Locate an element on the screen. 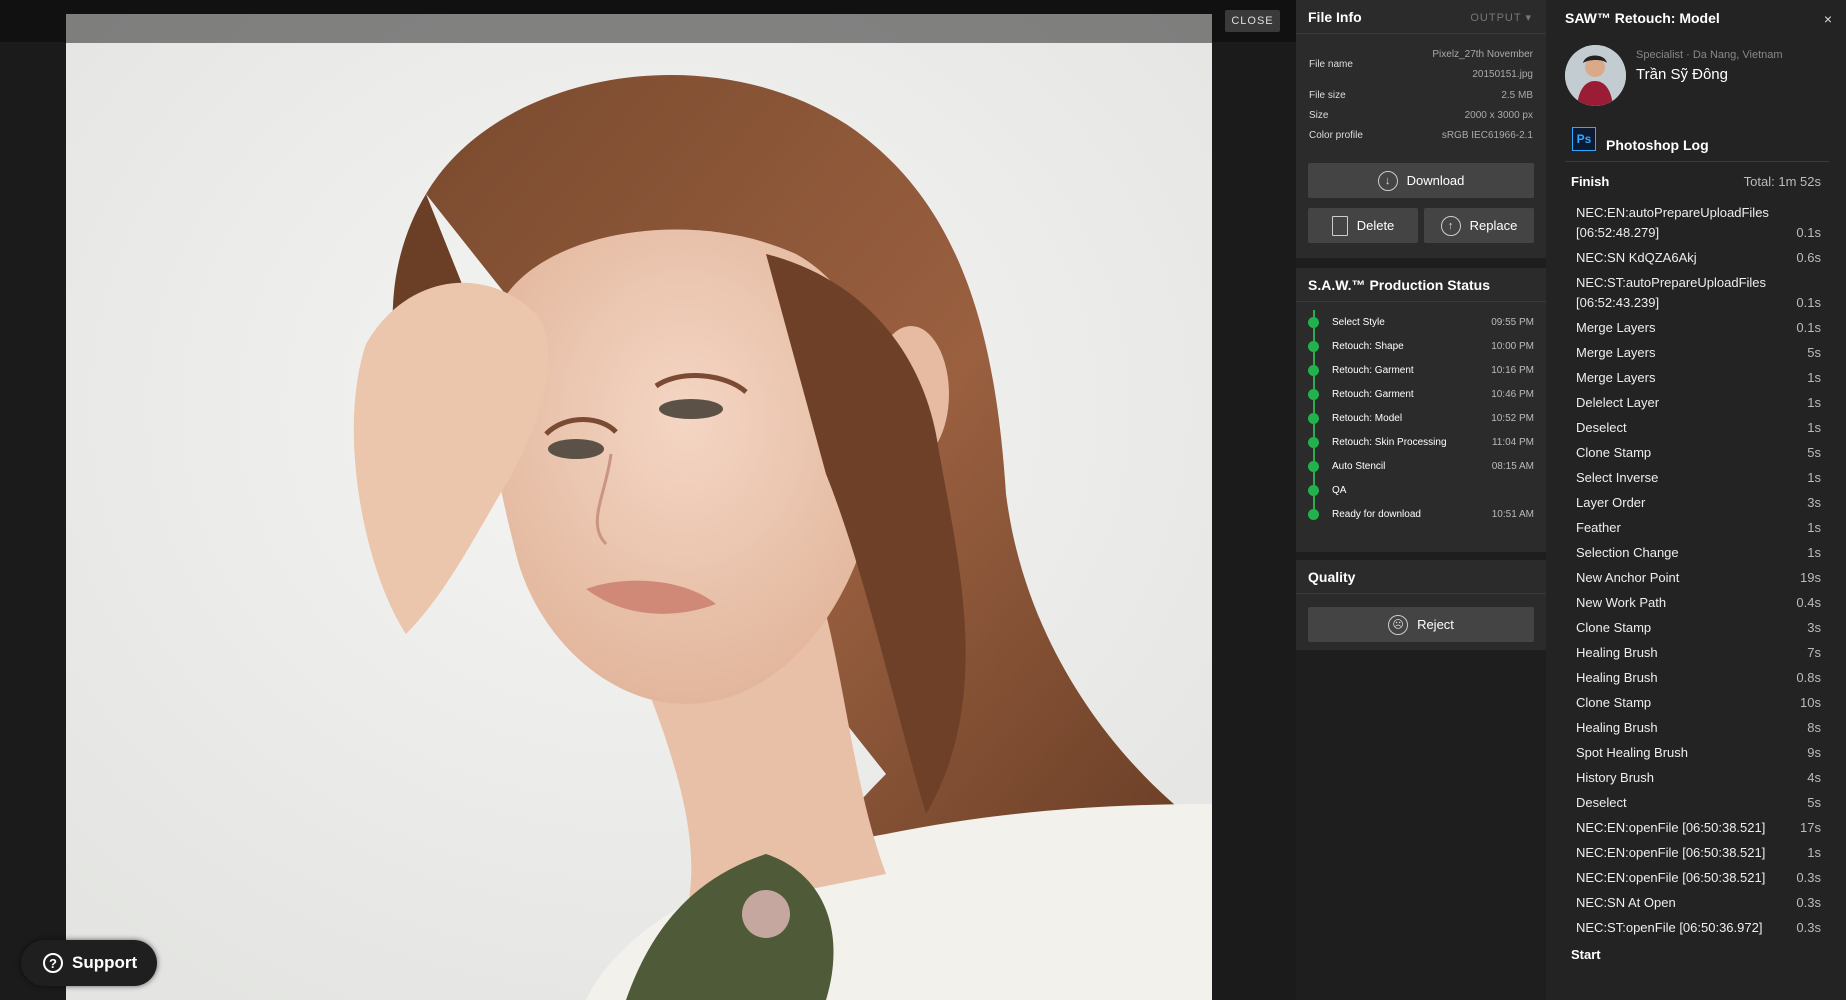 Image resolution: width=1846 pixels, height=1000 pixels. status-step-label: Retouch: Model is located at coordinates (1367, 418).